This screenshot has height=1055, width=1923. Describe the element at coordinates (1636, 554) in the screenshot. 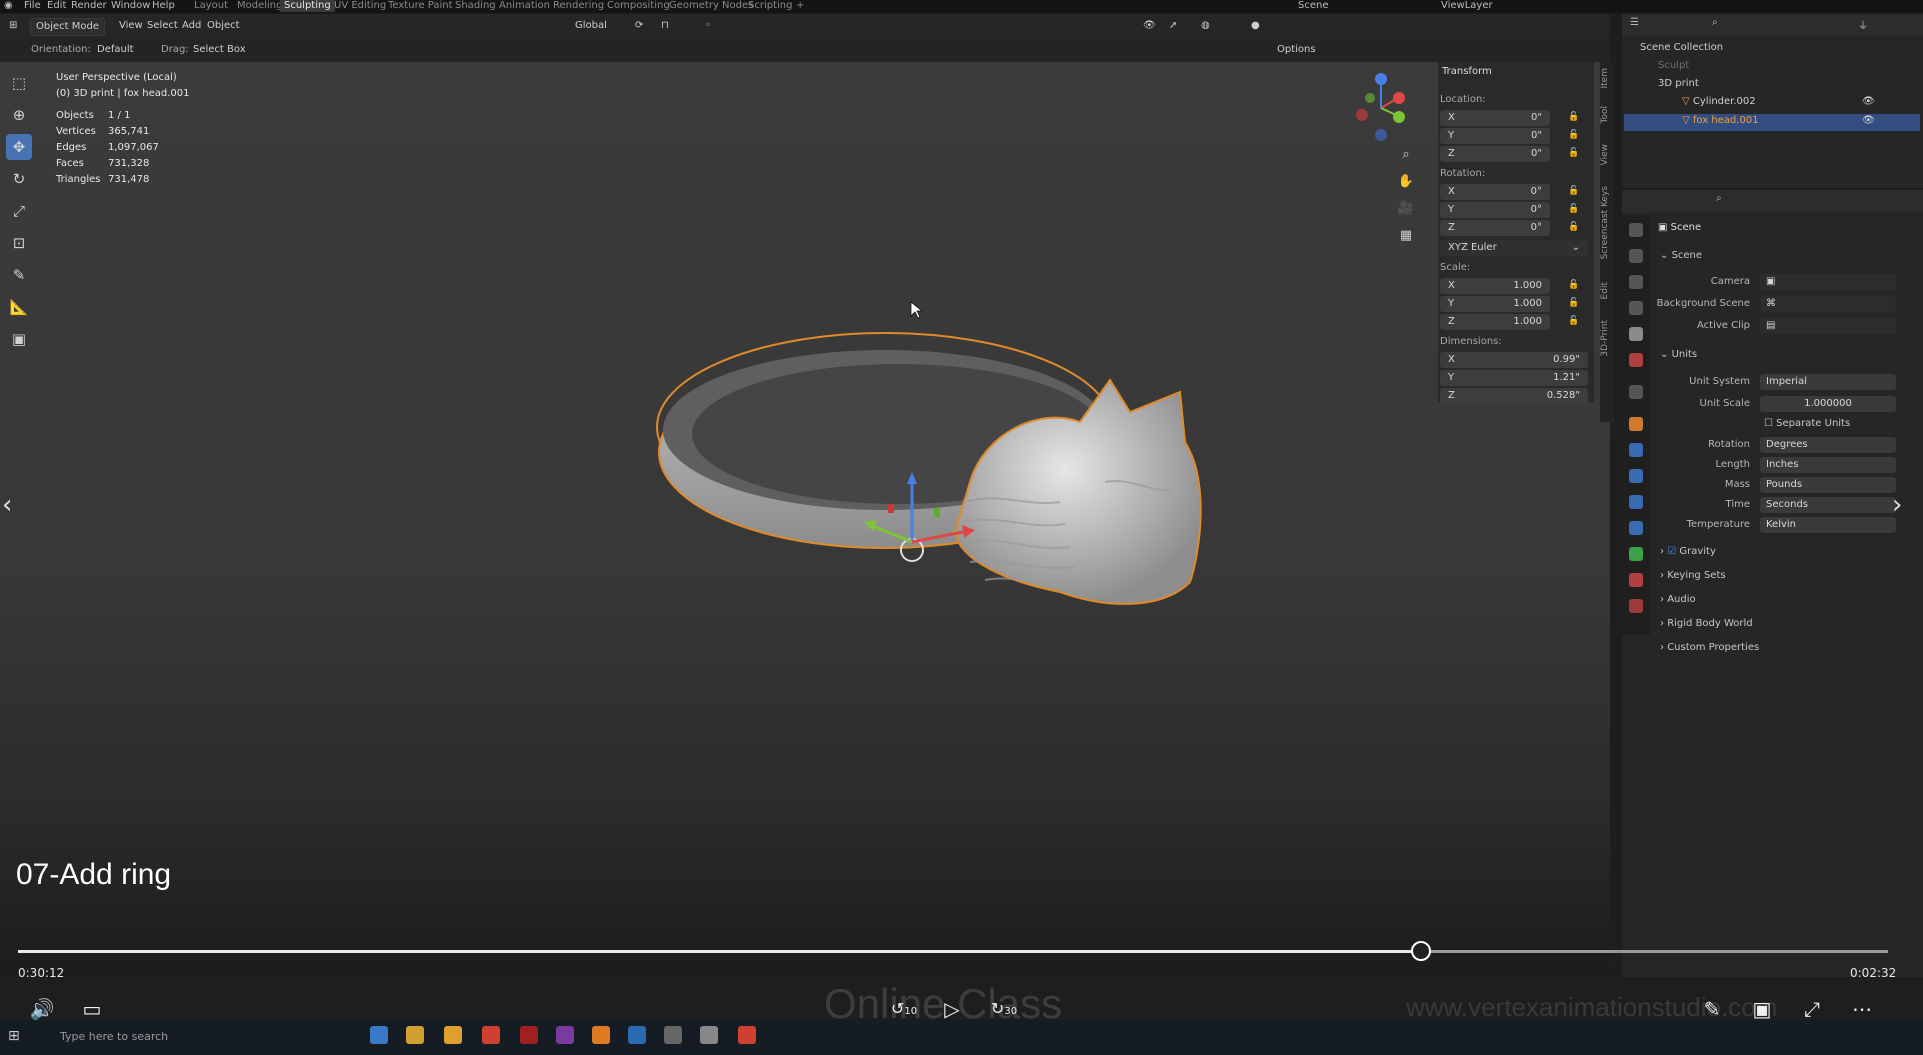

I see `data-tab-icon` at that location.